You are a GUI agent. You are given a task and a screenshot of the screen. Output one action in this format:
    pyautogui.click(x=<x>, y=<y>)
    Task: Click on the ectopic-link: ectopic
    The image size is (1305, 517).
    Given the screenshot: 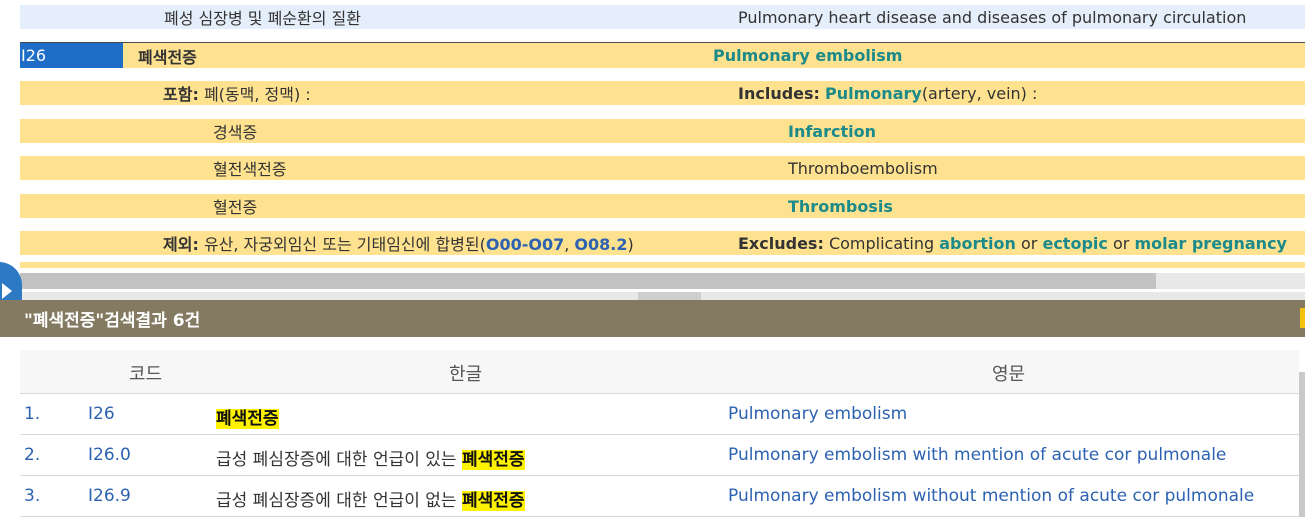 What is the action you would take?
    pyautogui.click(x=1074, y=243)
    